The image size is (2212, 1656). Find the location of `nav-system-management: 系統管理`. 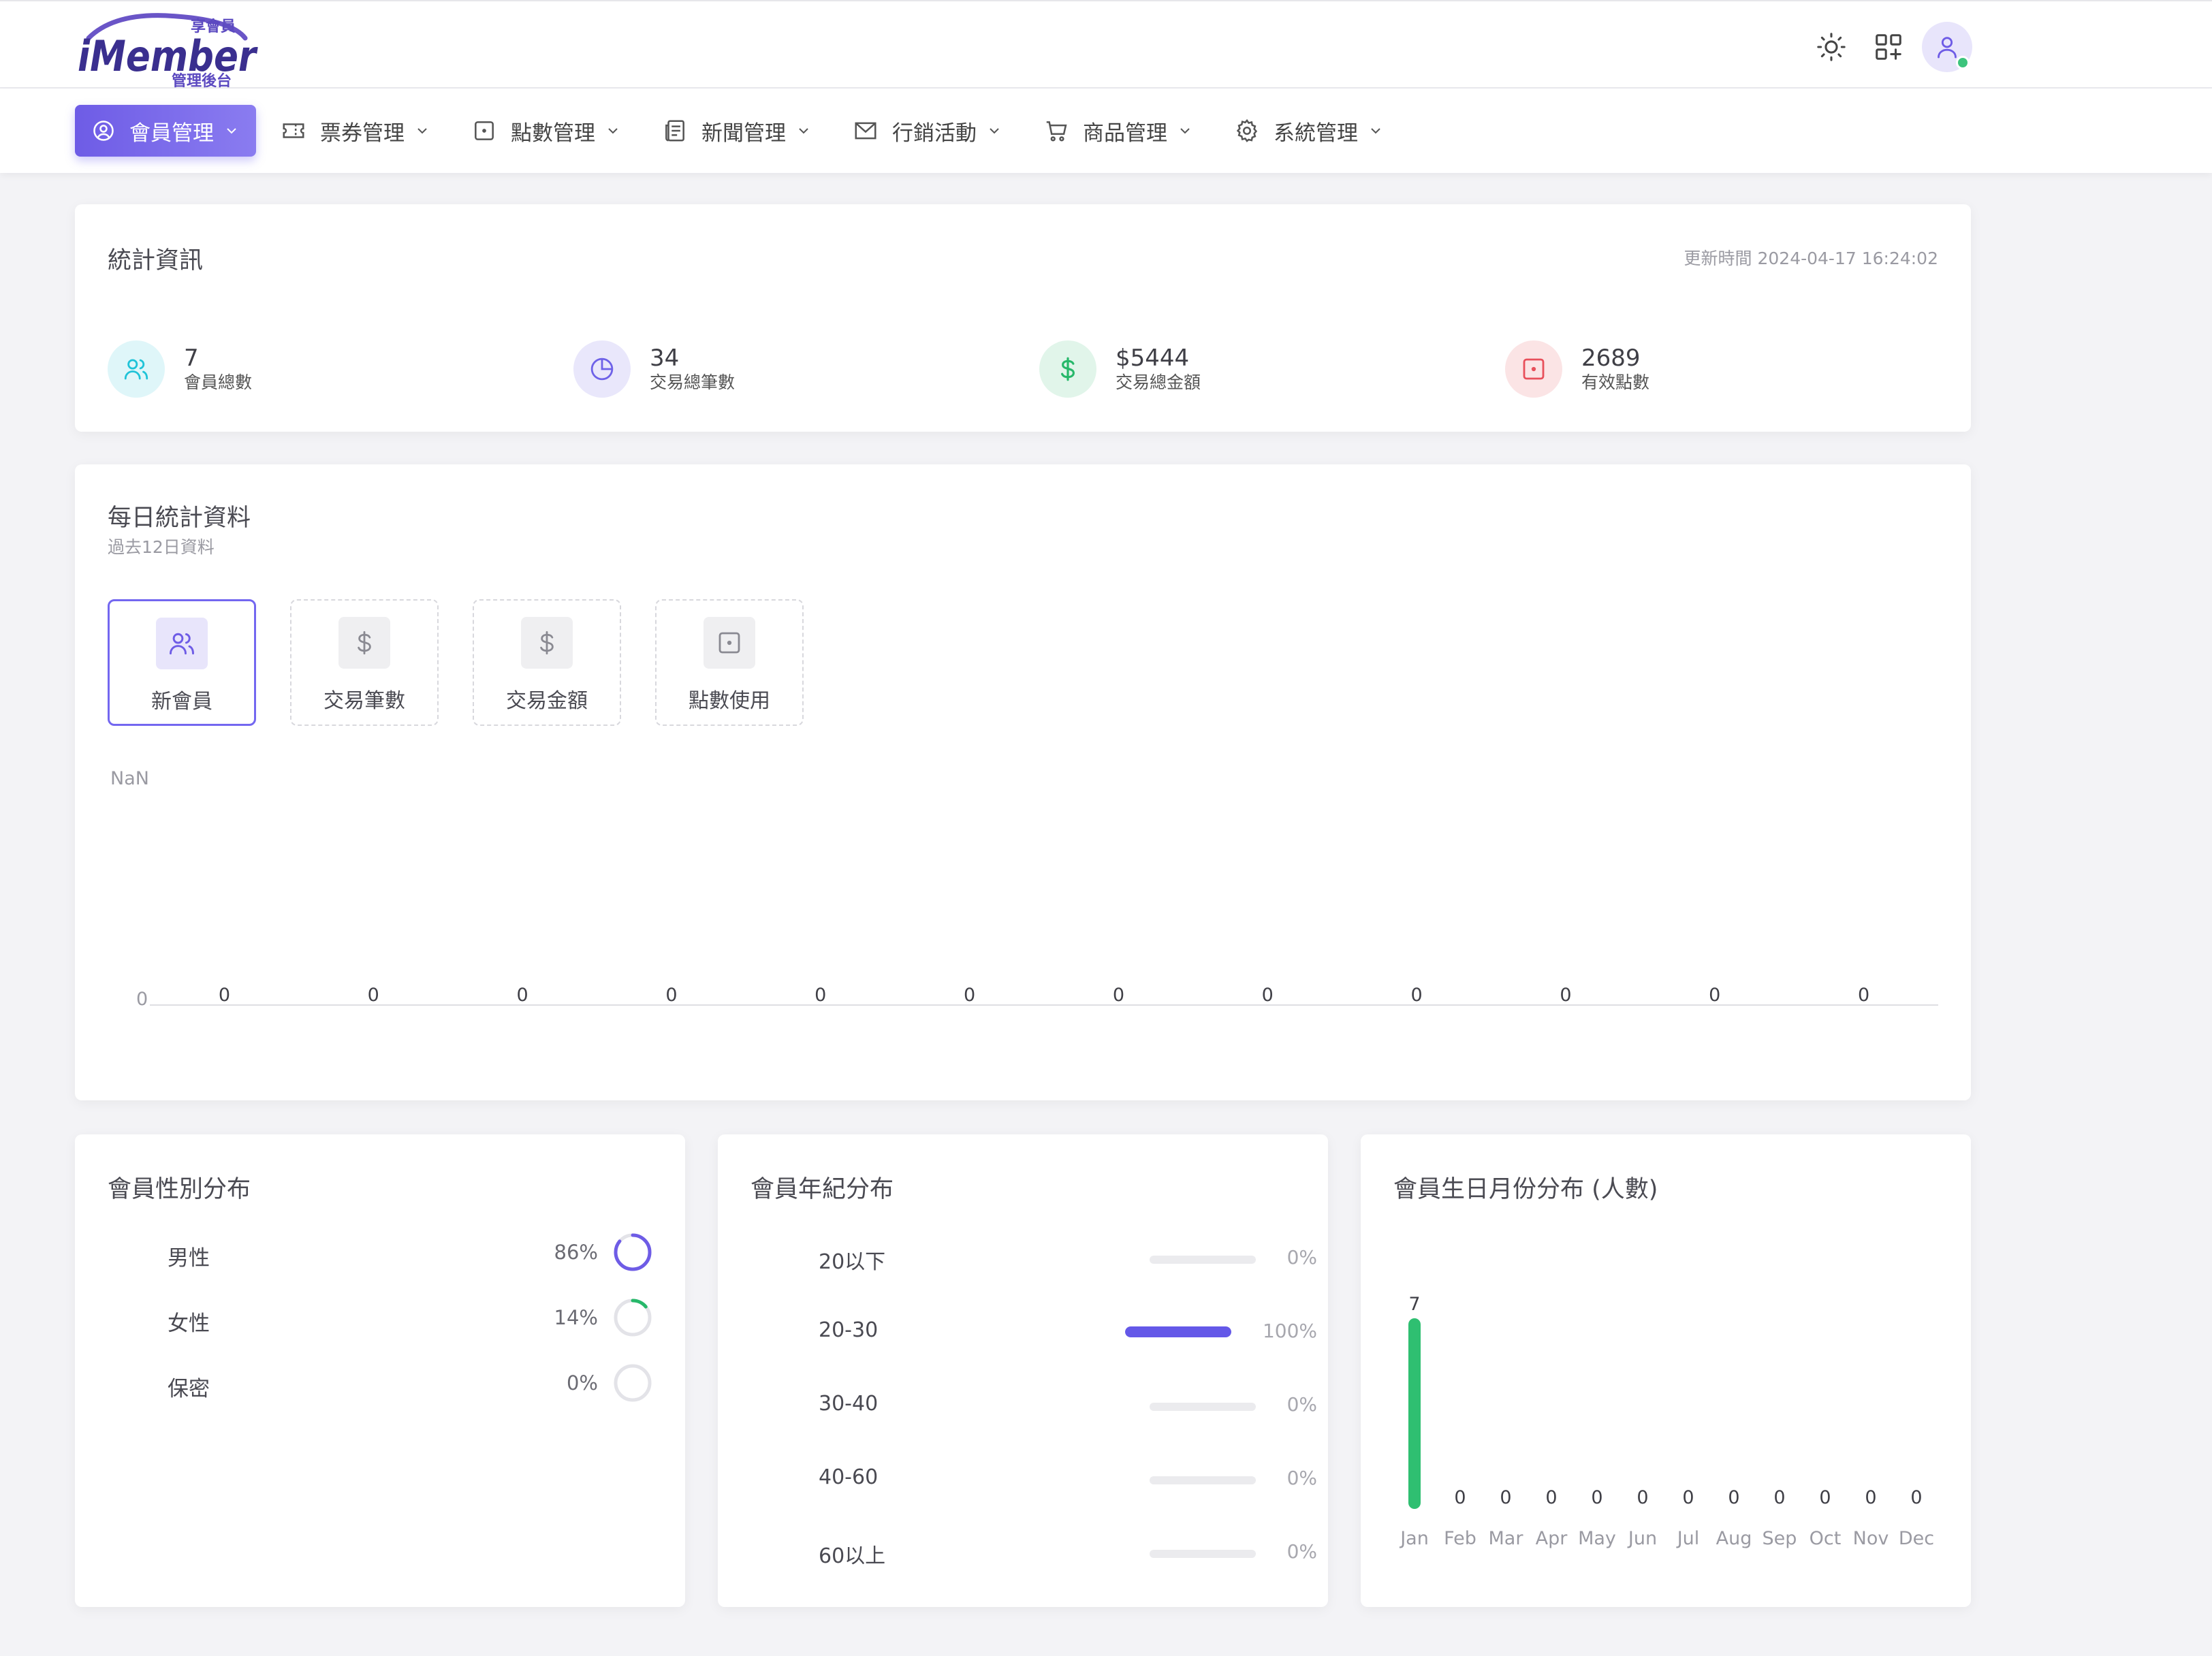

nav-system-management: 系統管理 is located at coordinates (1309, 131).